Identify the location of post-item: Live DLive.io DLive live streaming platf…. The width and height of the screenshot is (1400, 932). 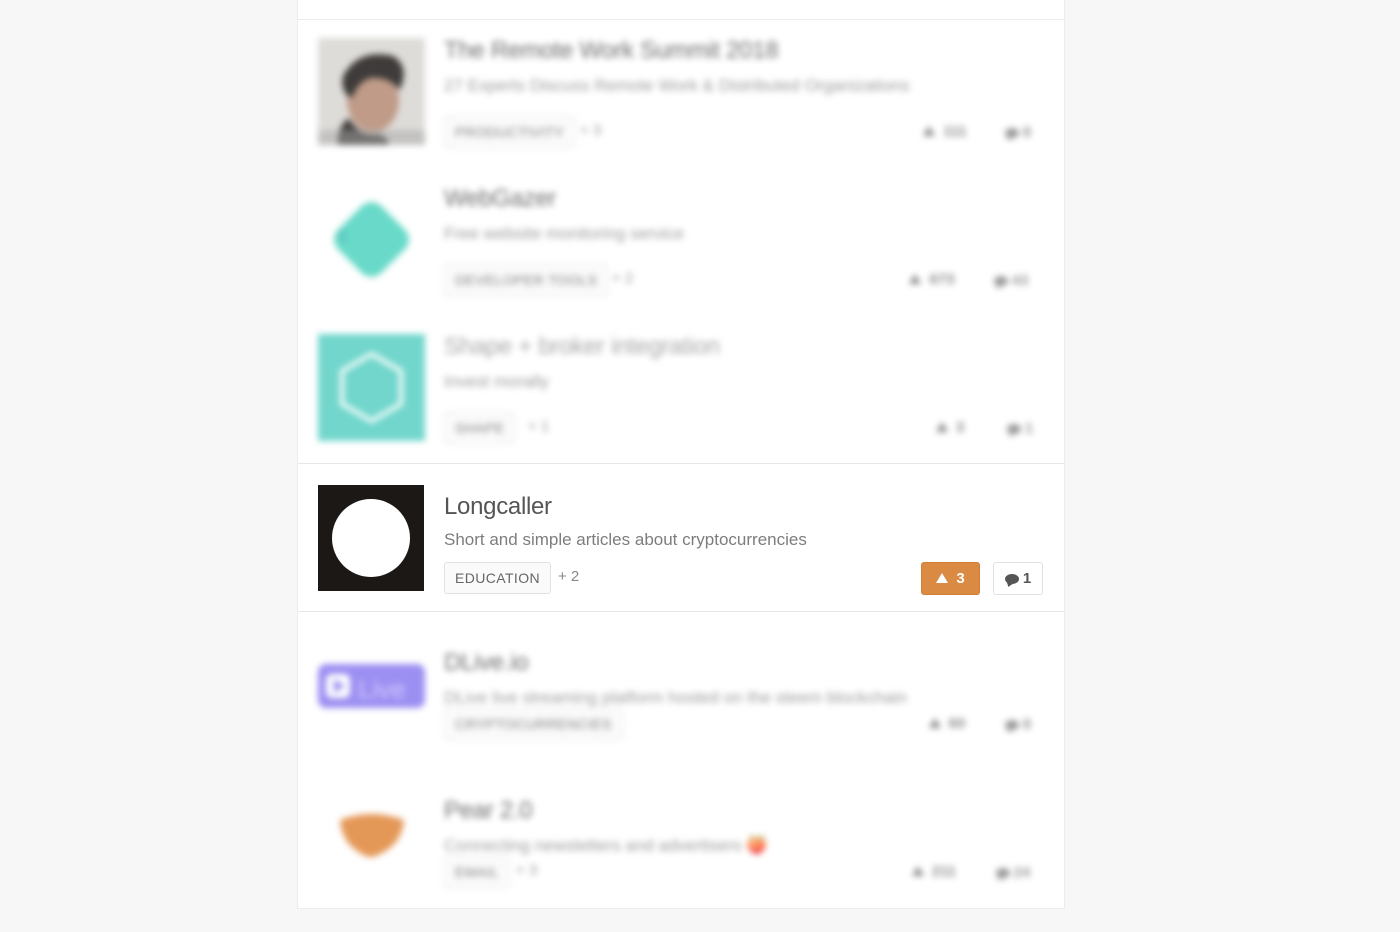
(681, 686).